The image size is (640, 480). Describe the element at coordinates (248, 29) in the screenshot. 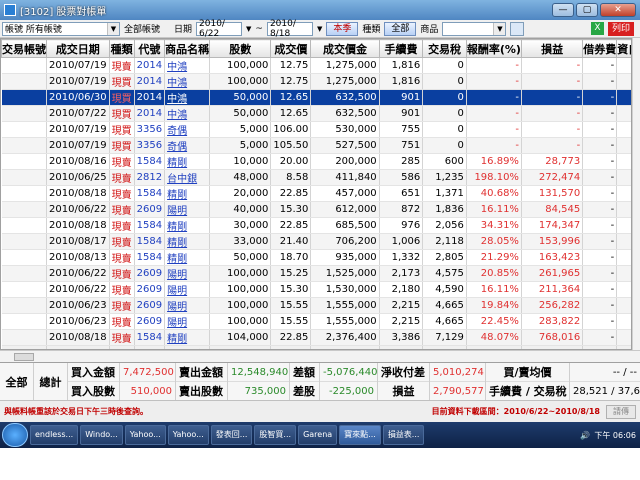

I see `date-from-dropdown-icon: ▼` at that location.